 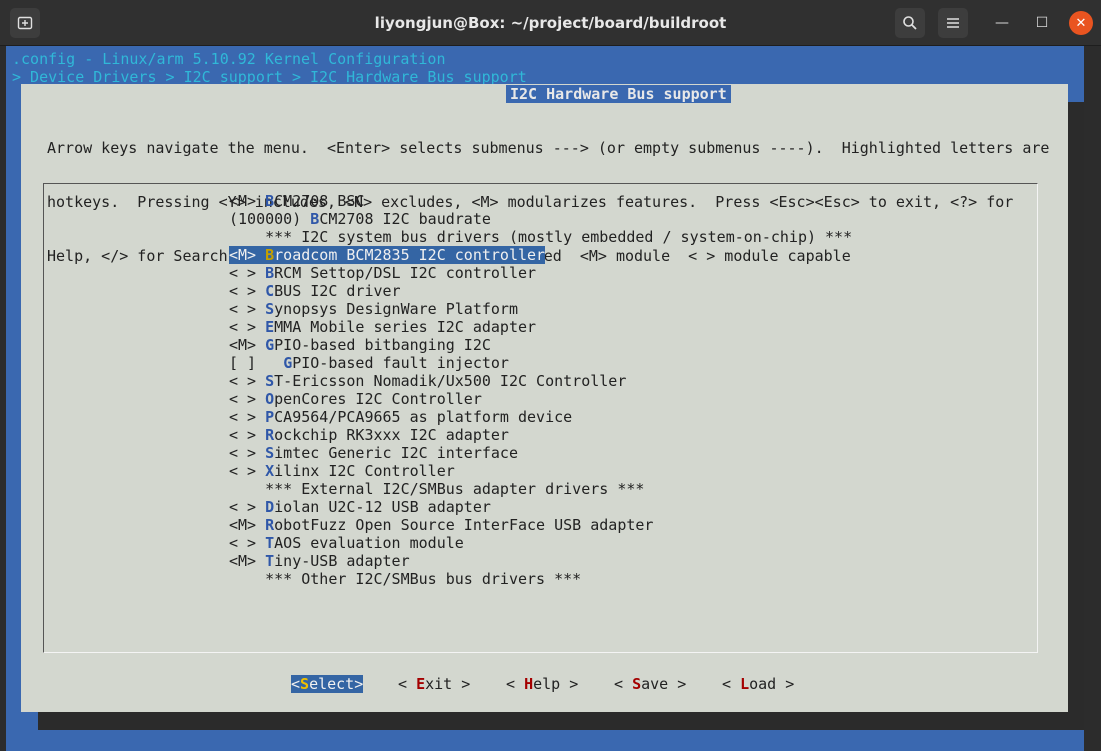 I want to click on menu-item: < > TAOS evaluation module, so click(x=540, y=543).